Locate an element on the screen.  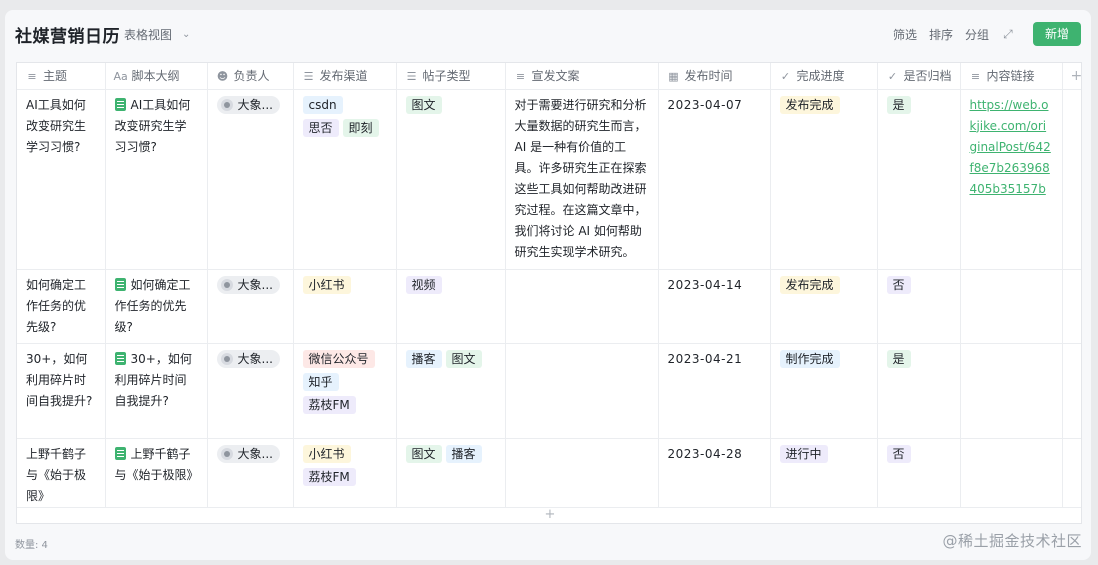
filter-button: 筛选 is located at coordinates (905, 34).